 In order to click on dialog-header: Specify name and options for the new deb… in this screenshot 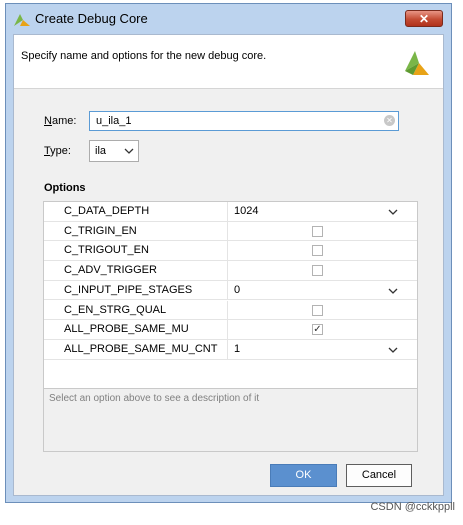, I will do `click(228, 62)`.